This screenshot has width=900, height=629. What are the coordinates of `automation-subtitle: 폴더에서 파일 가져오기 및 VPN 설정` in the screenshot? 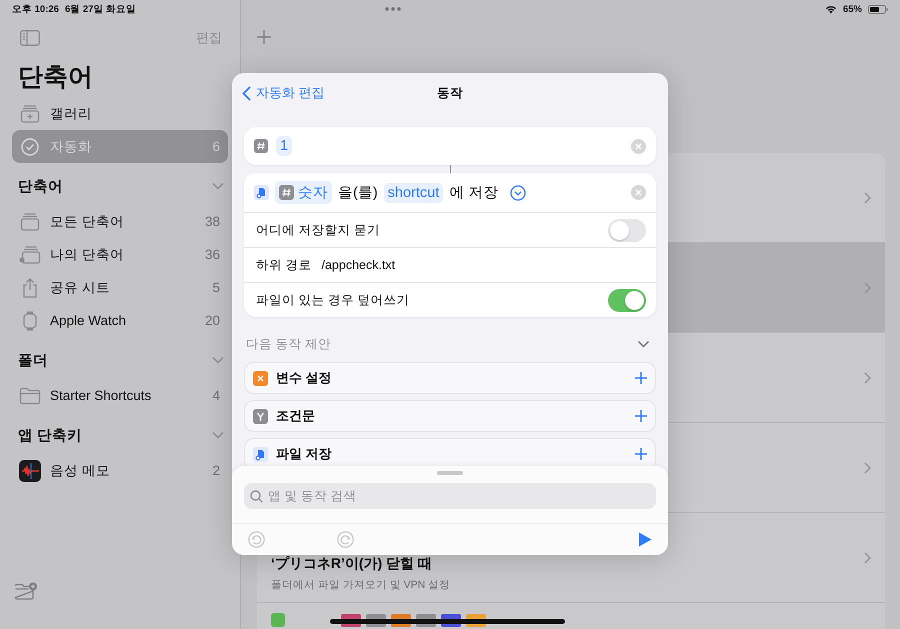 It's located at (361, 585).